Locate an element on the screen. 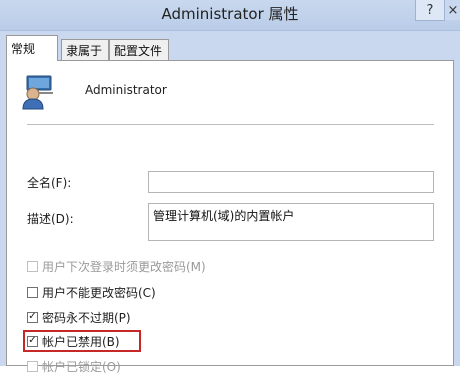 The width and height of the screenshot is (460, 375). help-button: ? is located at coordinates (430, 10).